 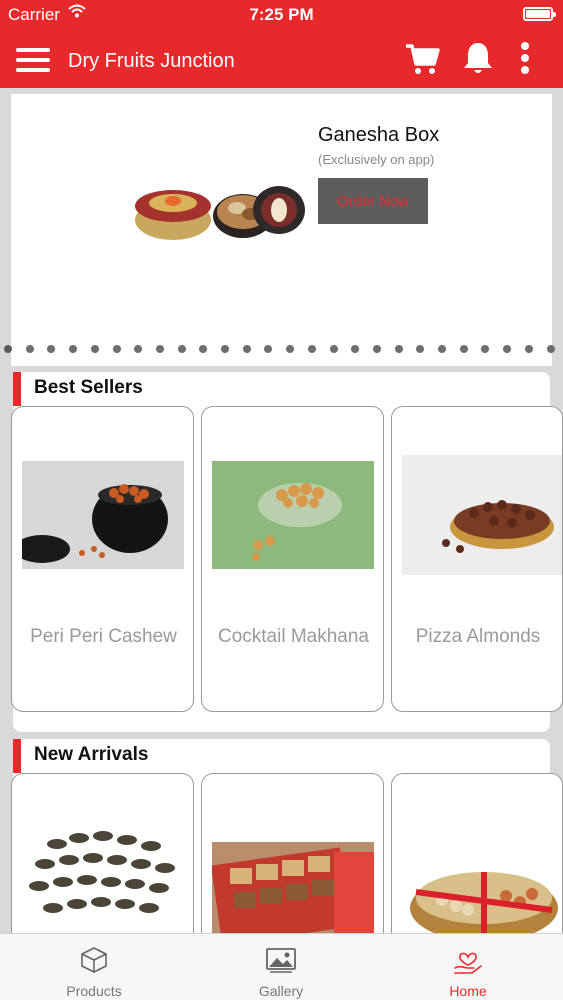 What do you see at coordinates (379, 135) in the screenshot?
I see `banner-title: Ganesha Box` at bounding box center [379, 135].